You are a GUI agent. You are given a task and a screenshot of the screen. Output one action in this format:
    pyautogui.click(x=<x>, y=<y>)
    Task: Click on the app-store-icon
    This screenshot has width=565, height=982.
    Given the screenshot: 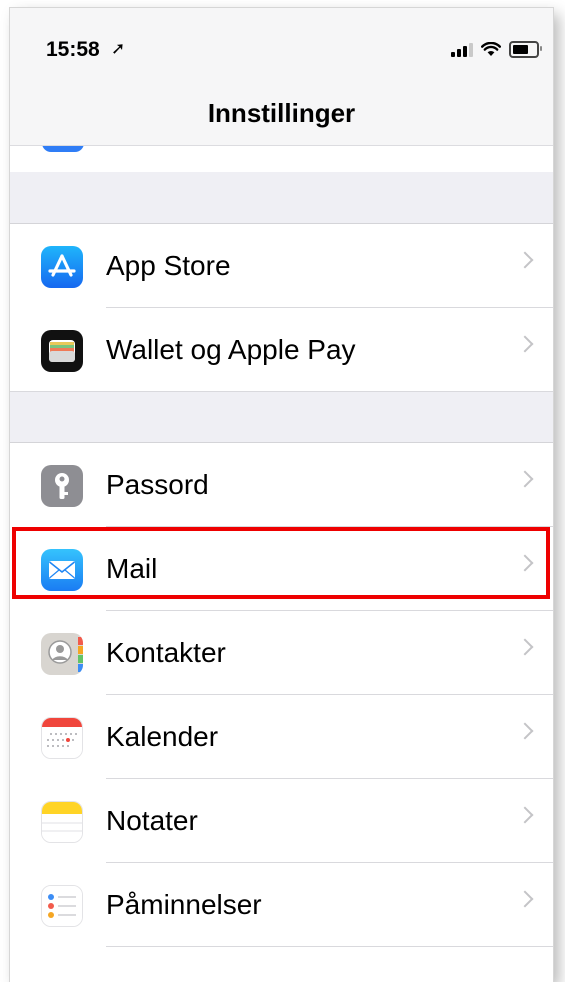 What is the action you would take?
    pyautogui.click(x=62, y=267)
    